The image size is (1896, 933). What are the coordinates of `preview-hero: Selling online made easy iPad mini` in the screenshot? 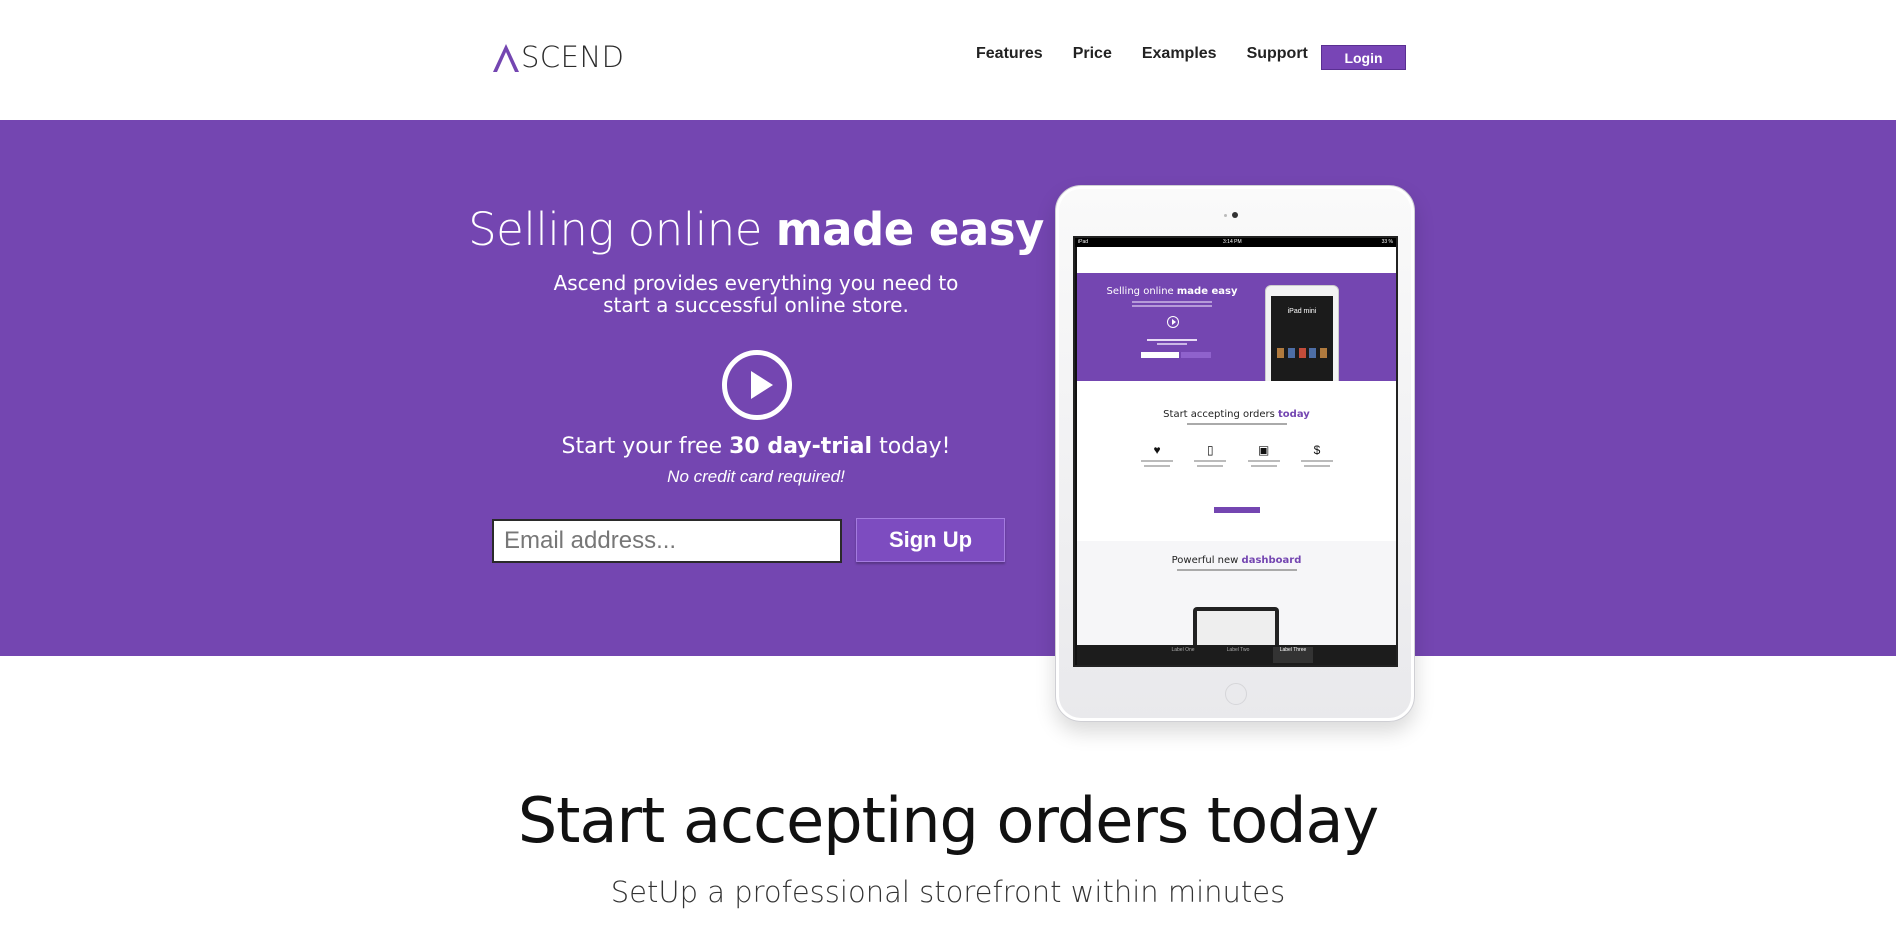 It's located at (1236, 334).